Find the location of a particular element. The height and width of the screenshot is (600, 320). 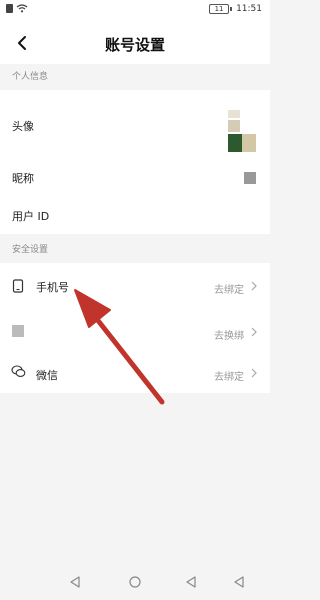

battery-icon: 11 is located at coordinates (221, 9).